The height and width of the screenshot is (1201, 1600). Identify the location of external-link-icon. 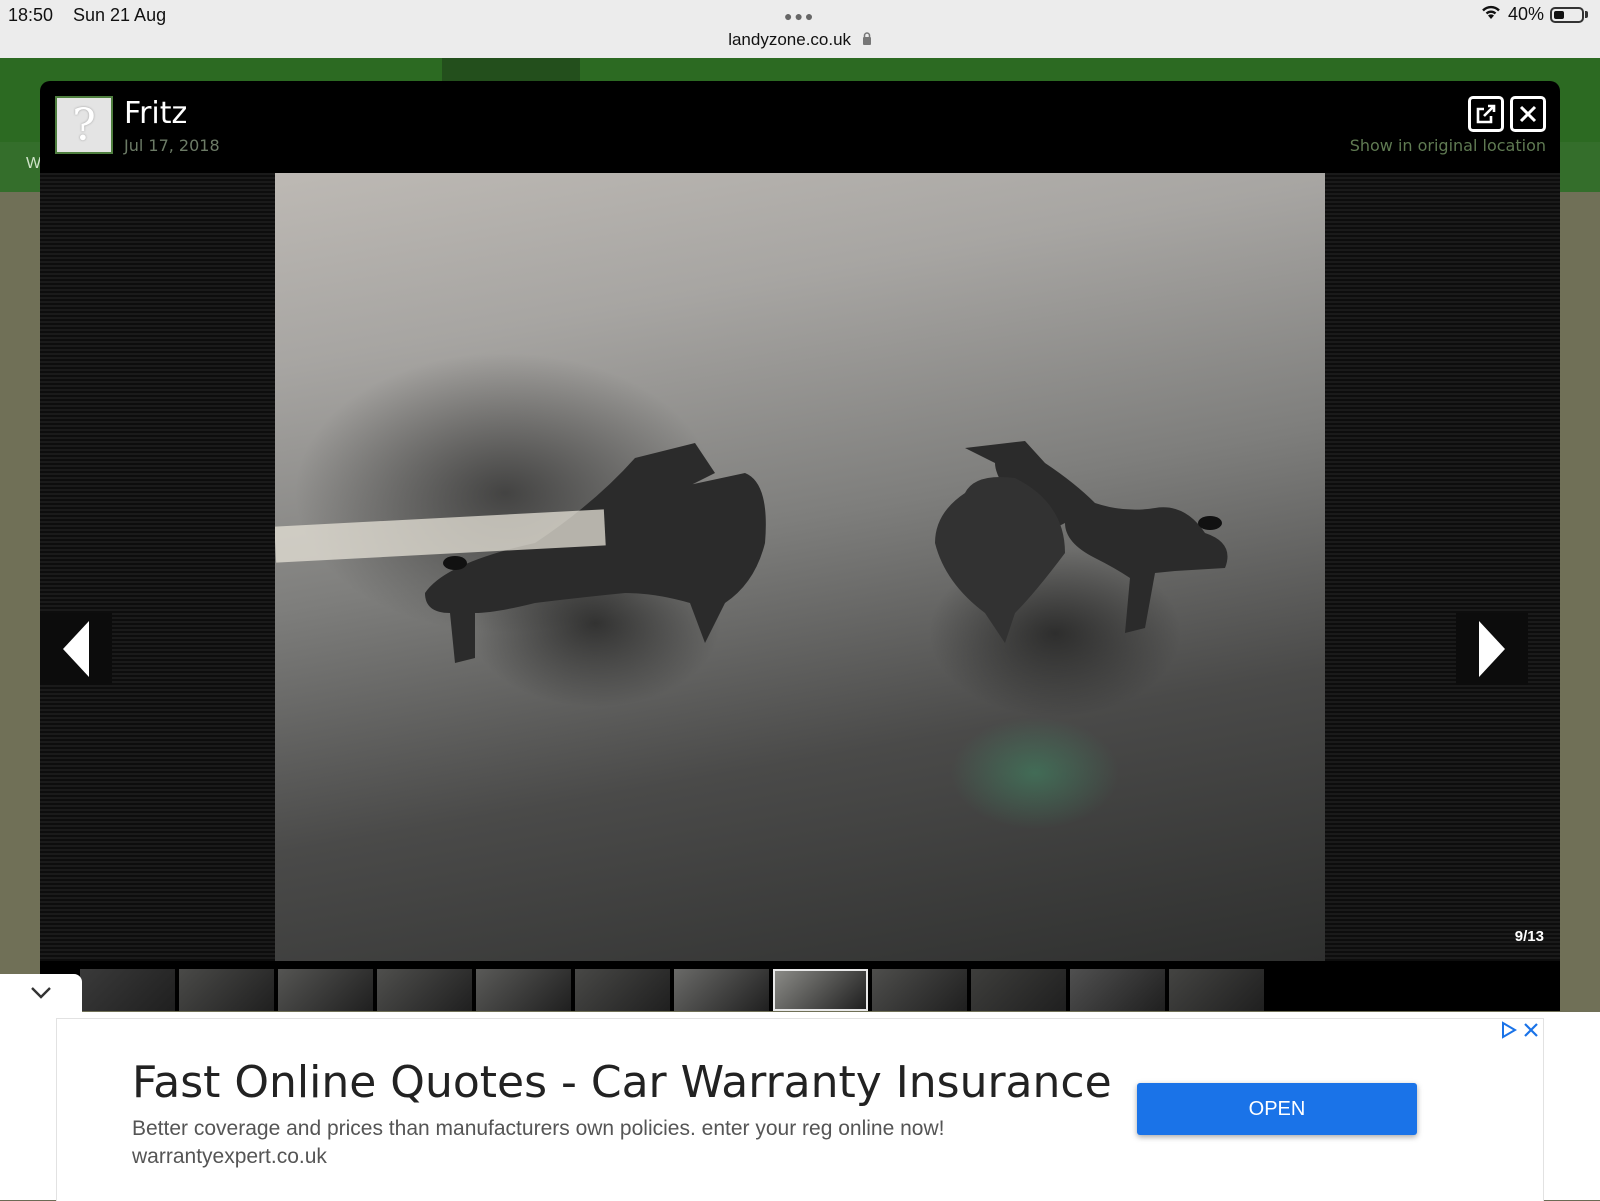
(1486, 114).